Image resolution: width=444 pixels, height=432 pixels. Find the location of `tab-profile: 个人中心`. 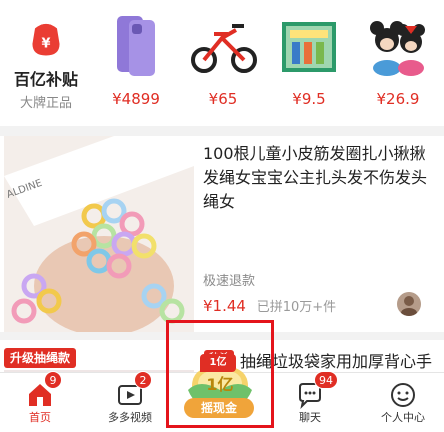

tab-profile: 个人中心 is located at coordinates (403, 402).